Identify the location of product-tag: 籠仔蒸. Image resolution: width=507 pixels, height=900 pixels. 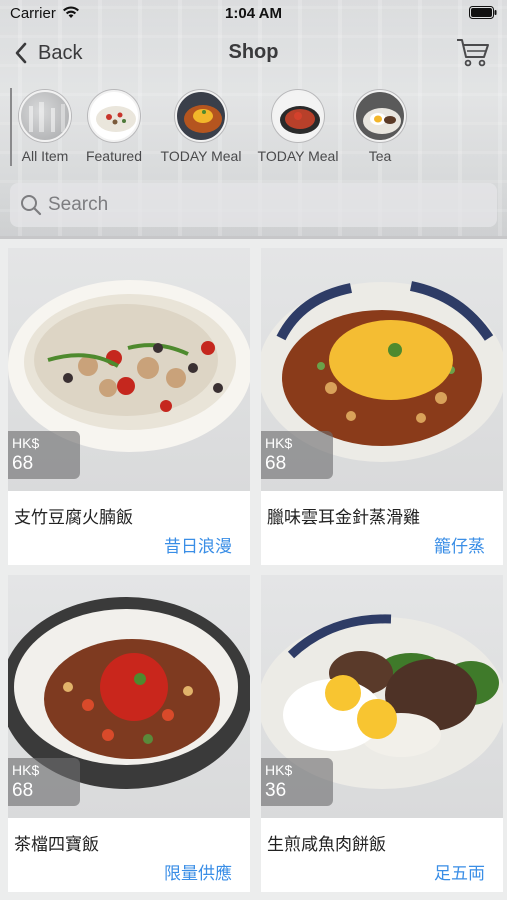
(459, 547).